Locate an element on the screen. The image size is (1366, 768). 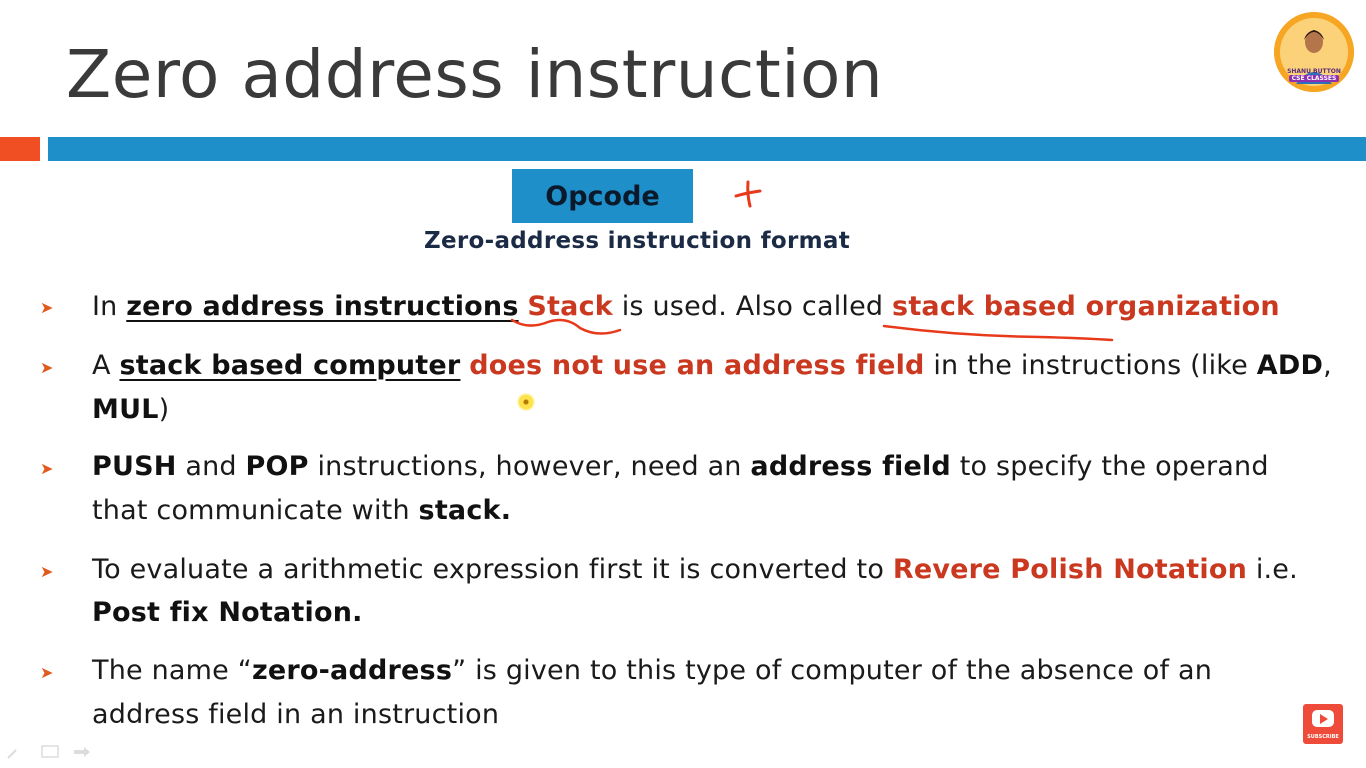
pen-icon is located at coordinates (12, 754).